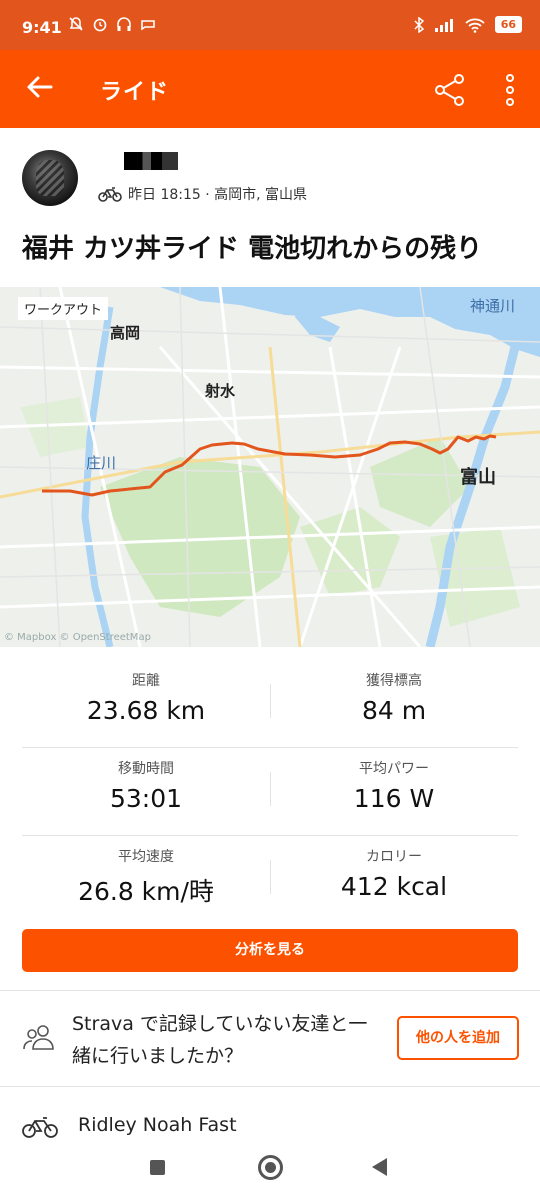 The image size is (540, 1200). I want to click on people-icon, so click(38, 1037).